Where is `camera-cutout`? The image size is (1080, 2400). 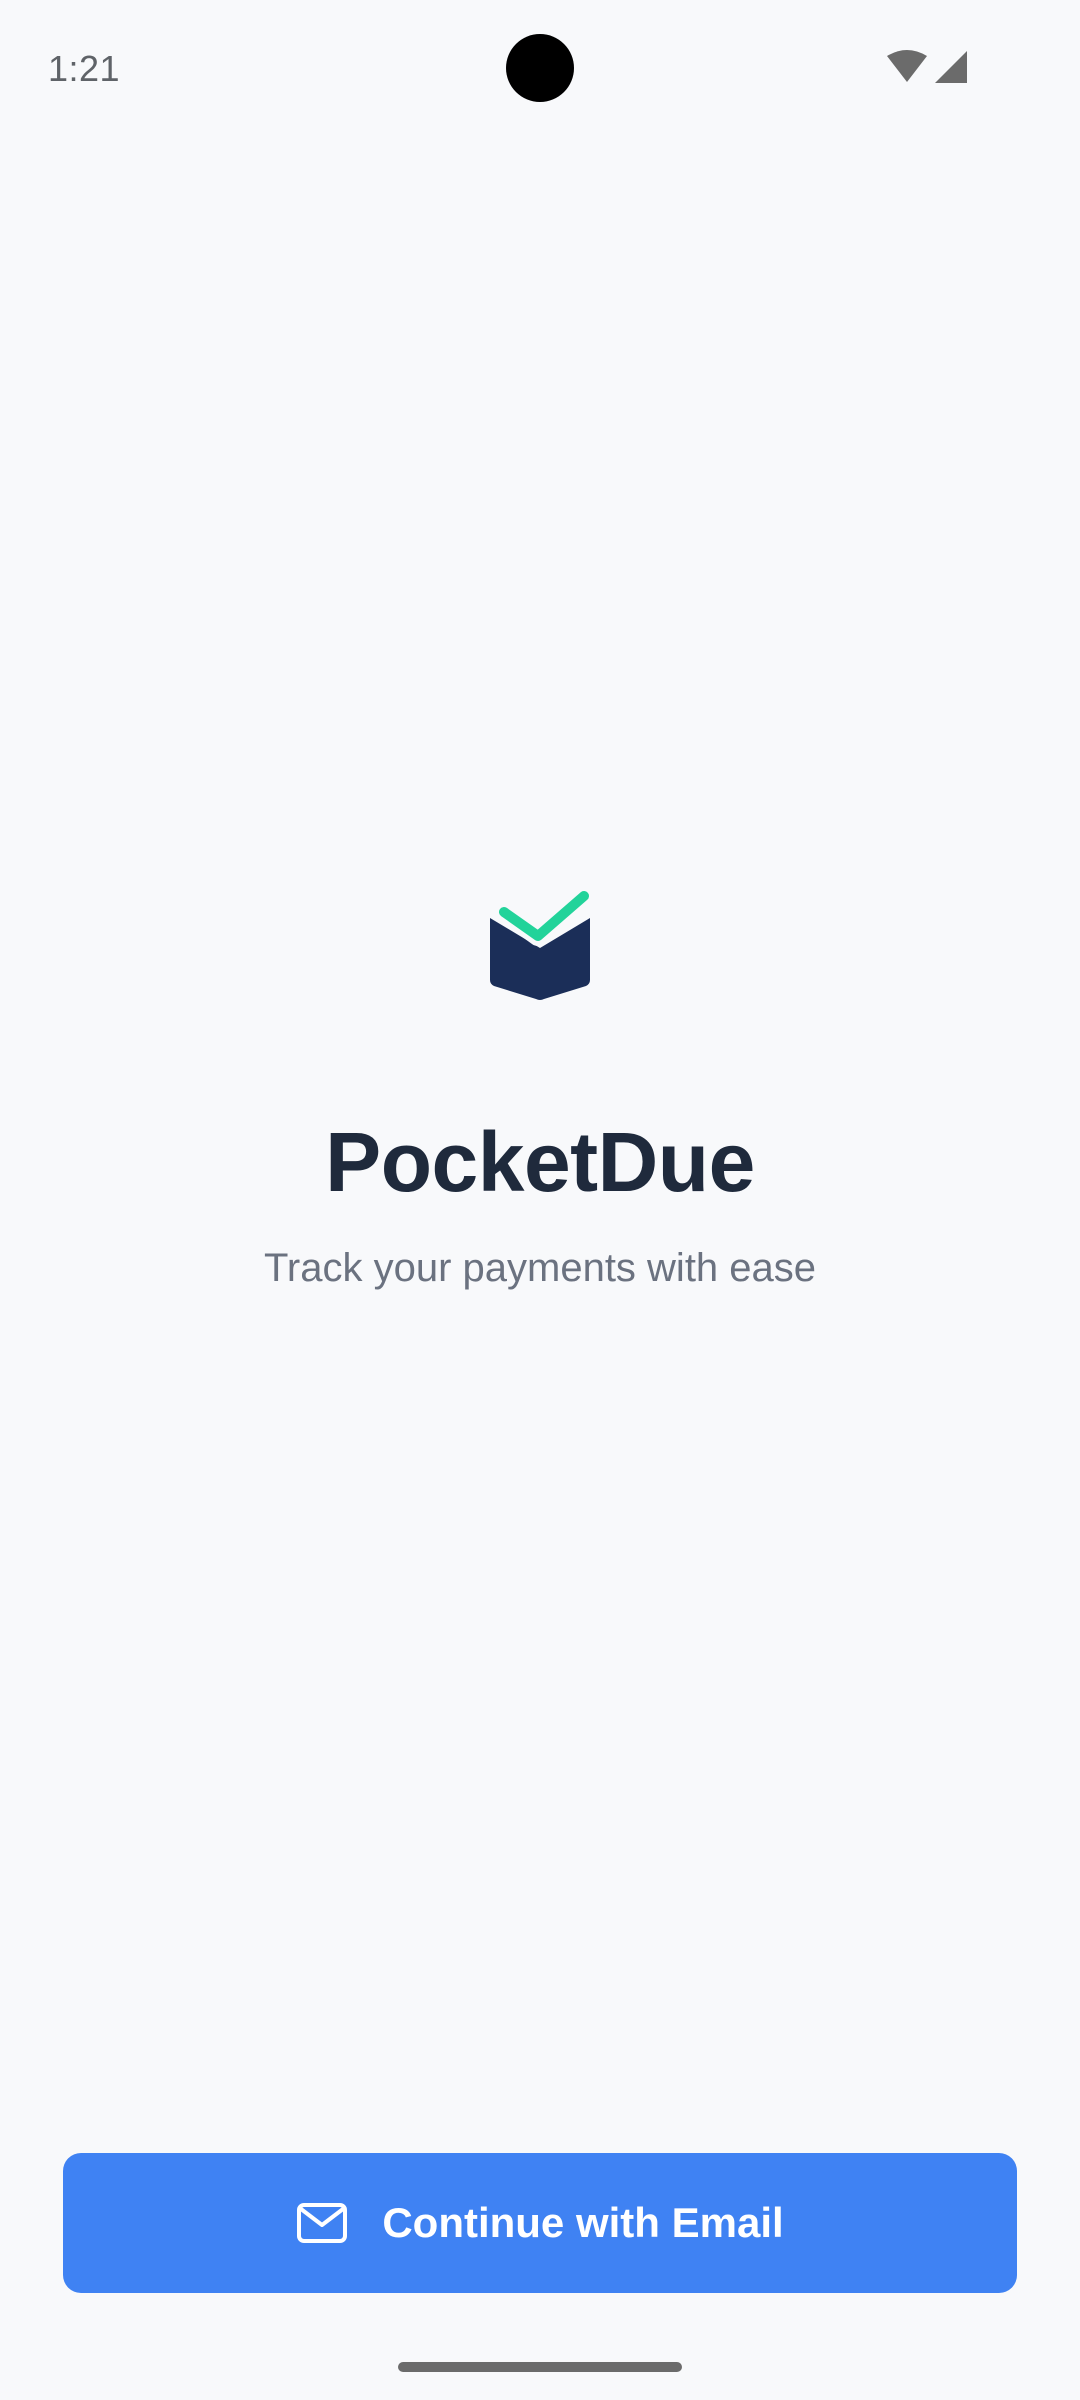
camera-cutout is located at coordinates (540, 68).